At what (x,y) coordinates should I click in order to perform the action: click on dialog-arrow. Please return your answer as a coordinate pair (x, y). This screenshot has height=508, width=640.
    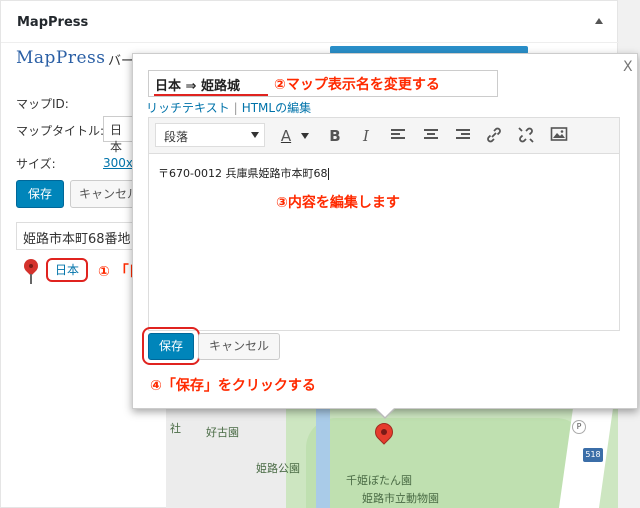
    Looking at the image, I should click on (385, 412).